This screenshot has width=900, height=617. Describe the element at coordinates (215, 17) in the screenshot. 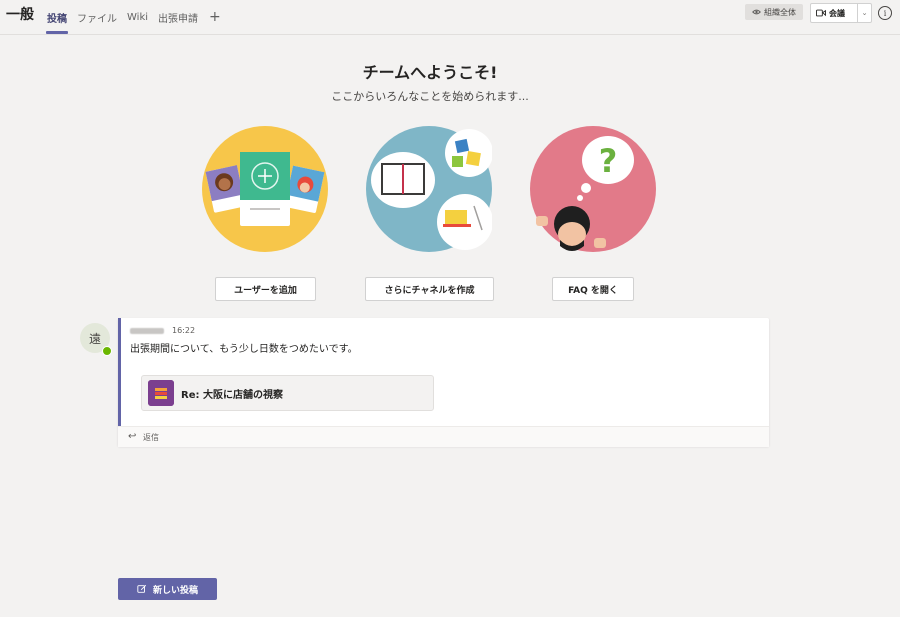

I see `add-tab-button: +` at that location.